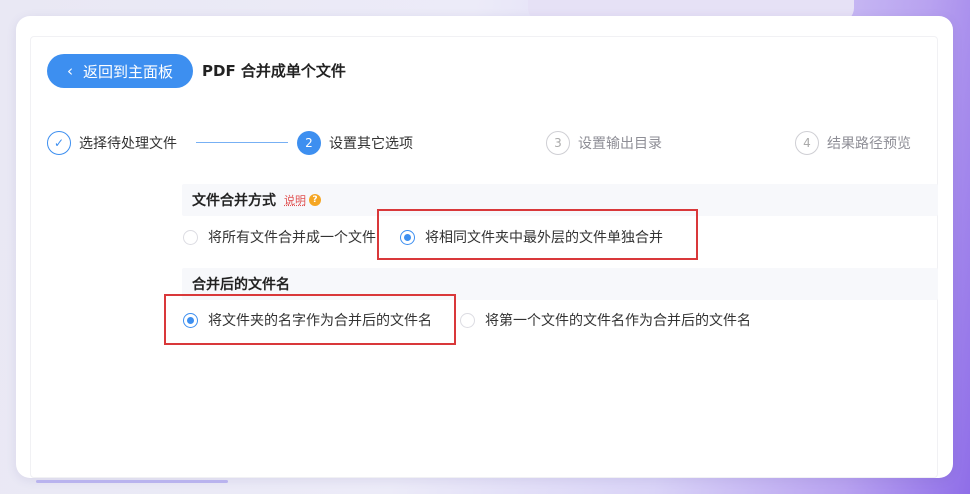 Image resolution: width=970 pixels, height=494 pixels. I want to click on highlight-box-merge-option, so click(537, 234).